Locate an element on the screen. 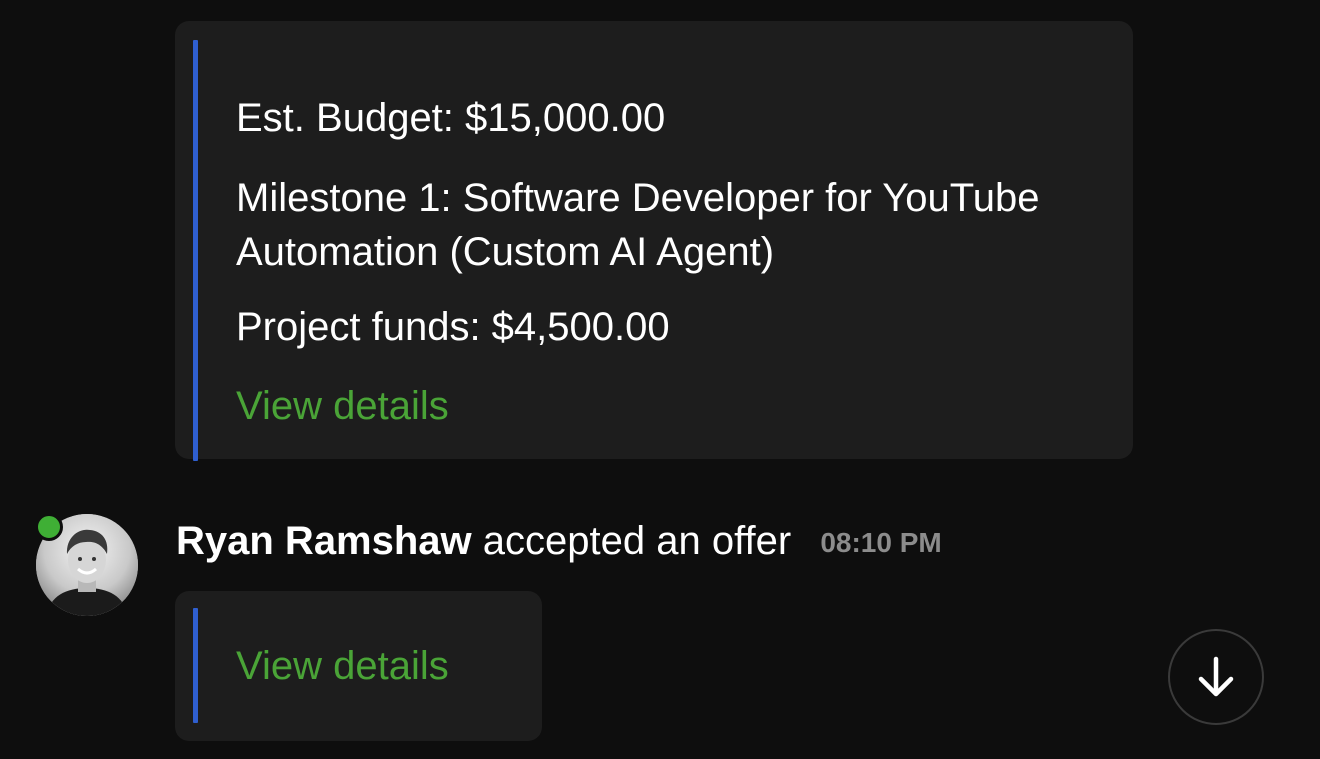 The height and width of the screenshot is (759, 1320). accept-view-details-link: View details is located at coordinates (342, 666).